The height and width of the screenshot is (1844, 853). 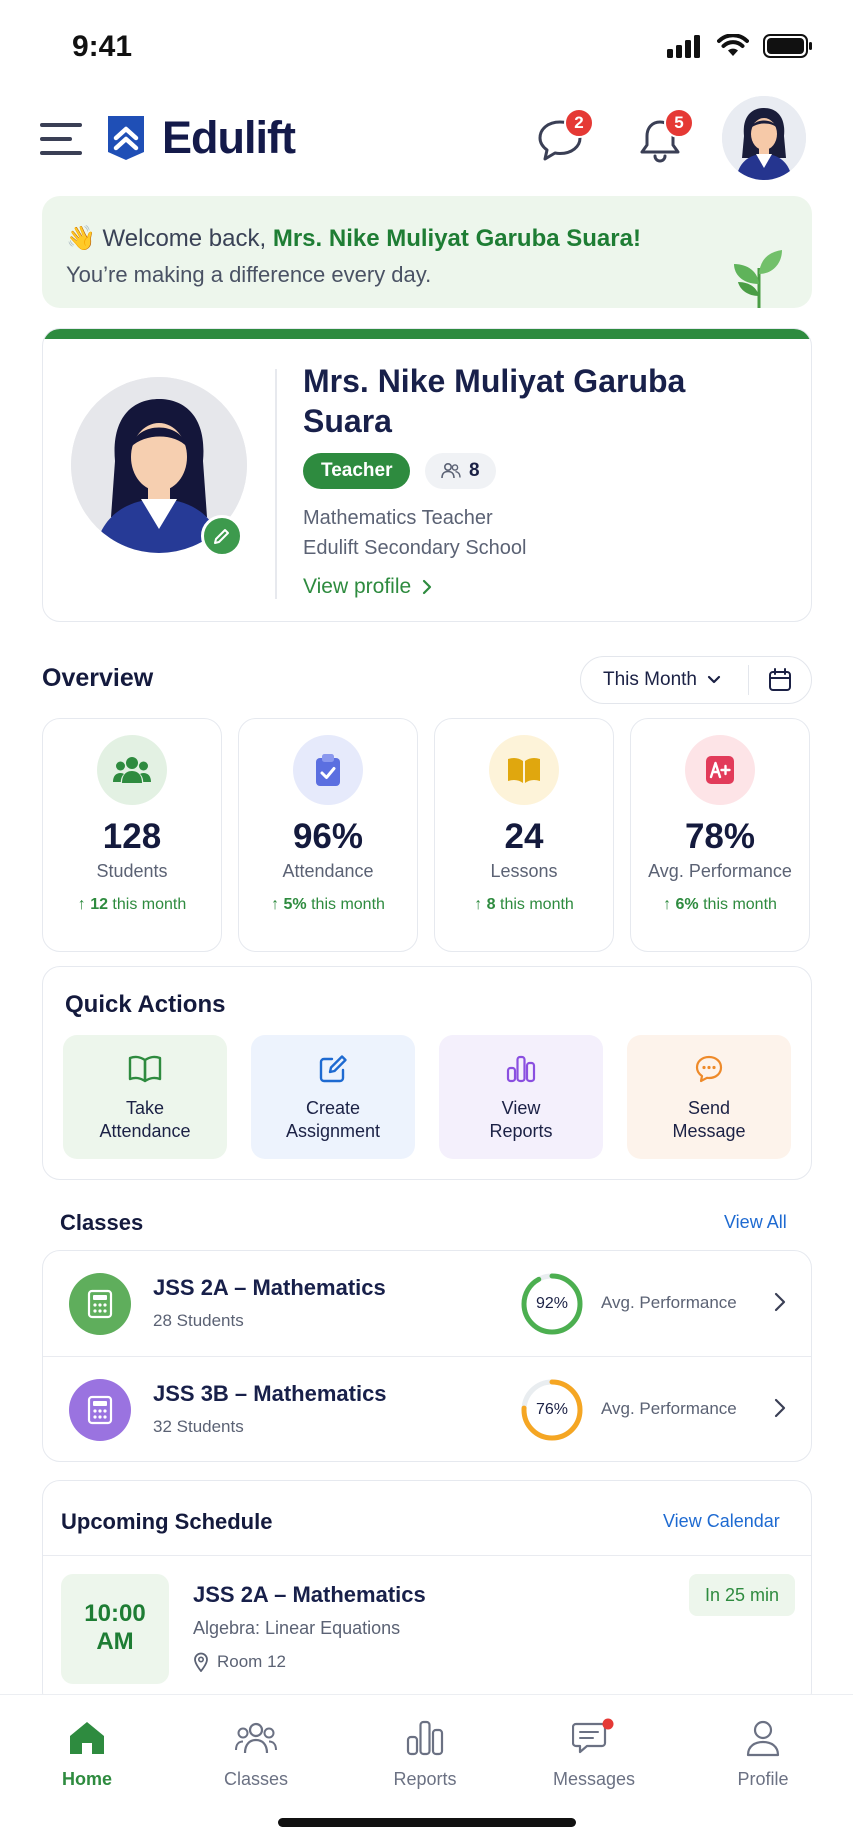 I want to click on view-calendar-link: View Calendar, so click(x=721, y=1521).